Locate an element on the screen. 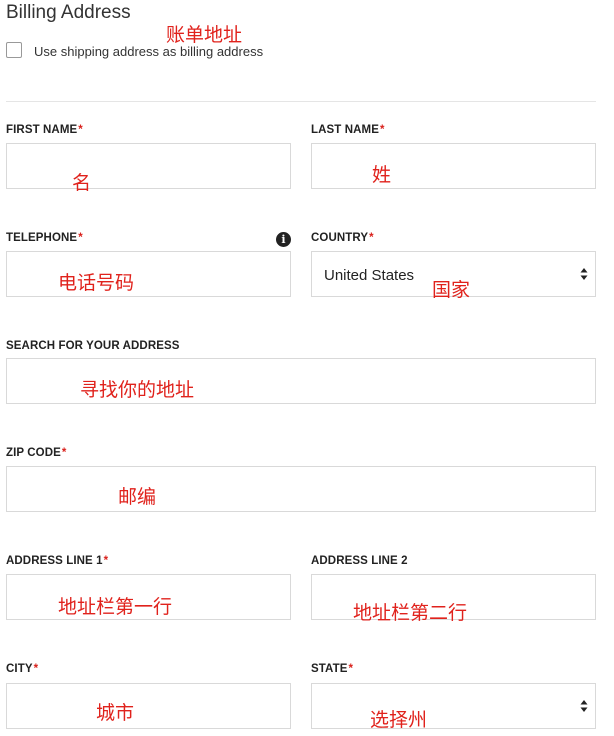 The image size is (614, 736). title-annotation: 账单地址 is located at coordinates (204, 35).